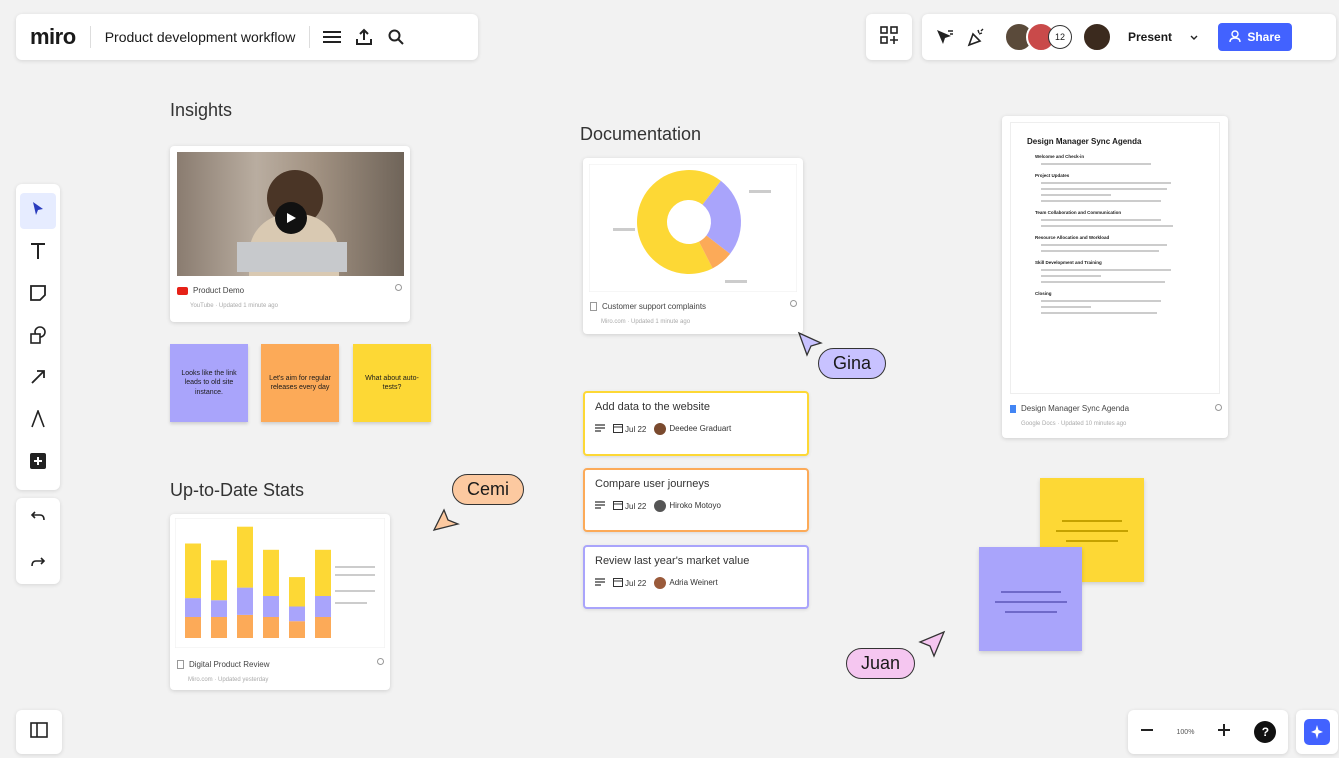  Describe the element at coordinates (654, 306) in the screenshot. I see `doc-card-title: Customer support complaints` at that location.